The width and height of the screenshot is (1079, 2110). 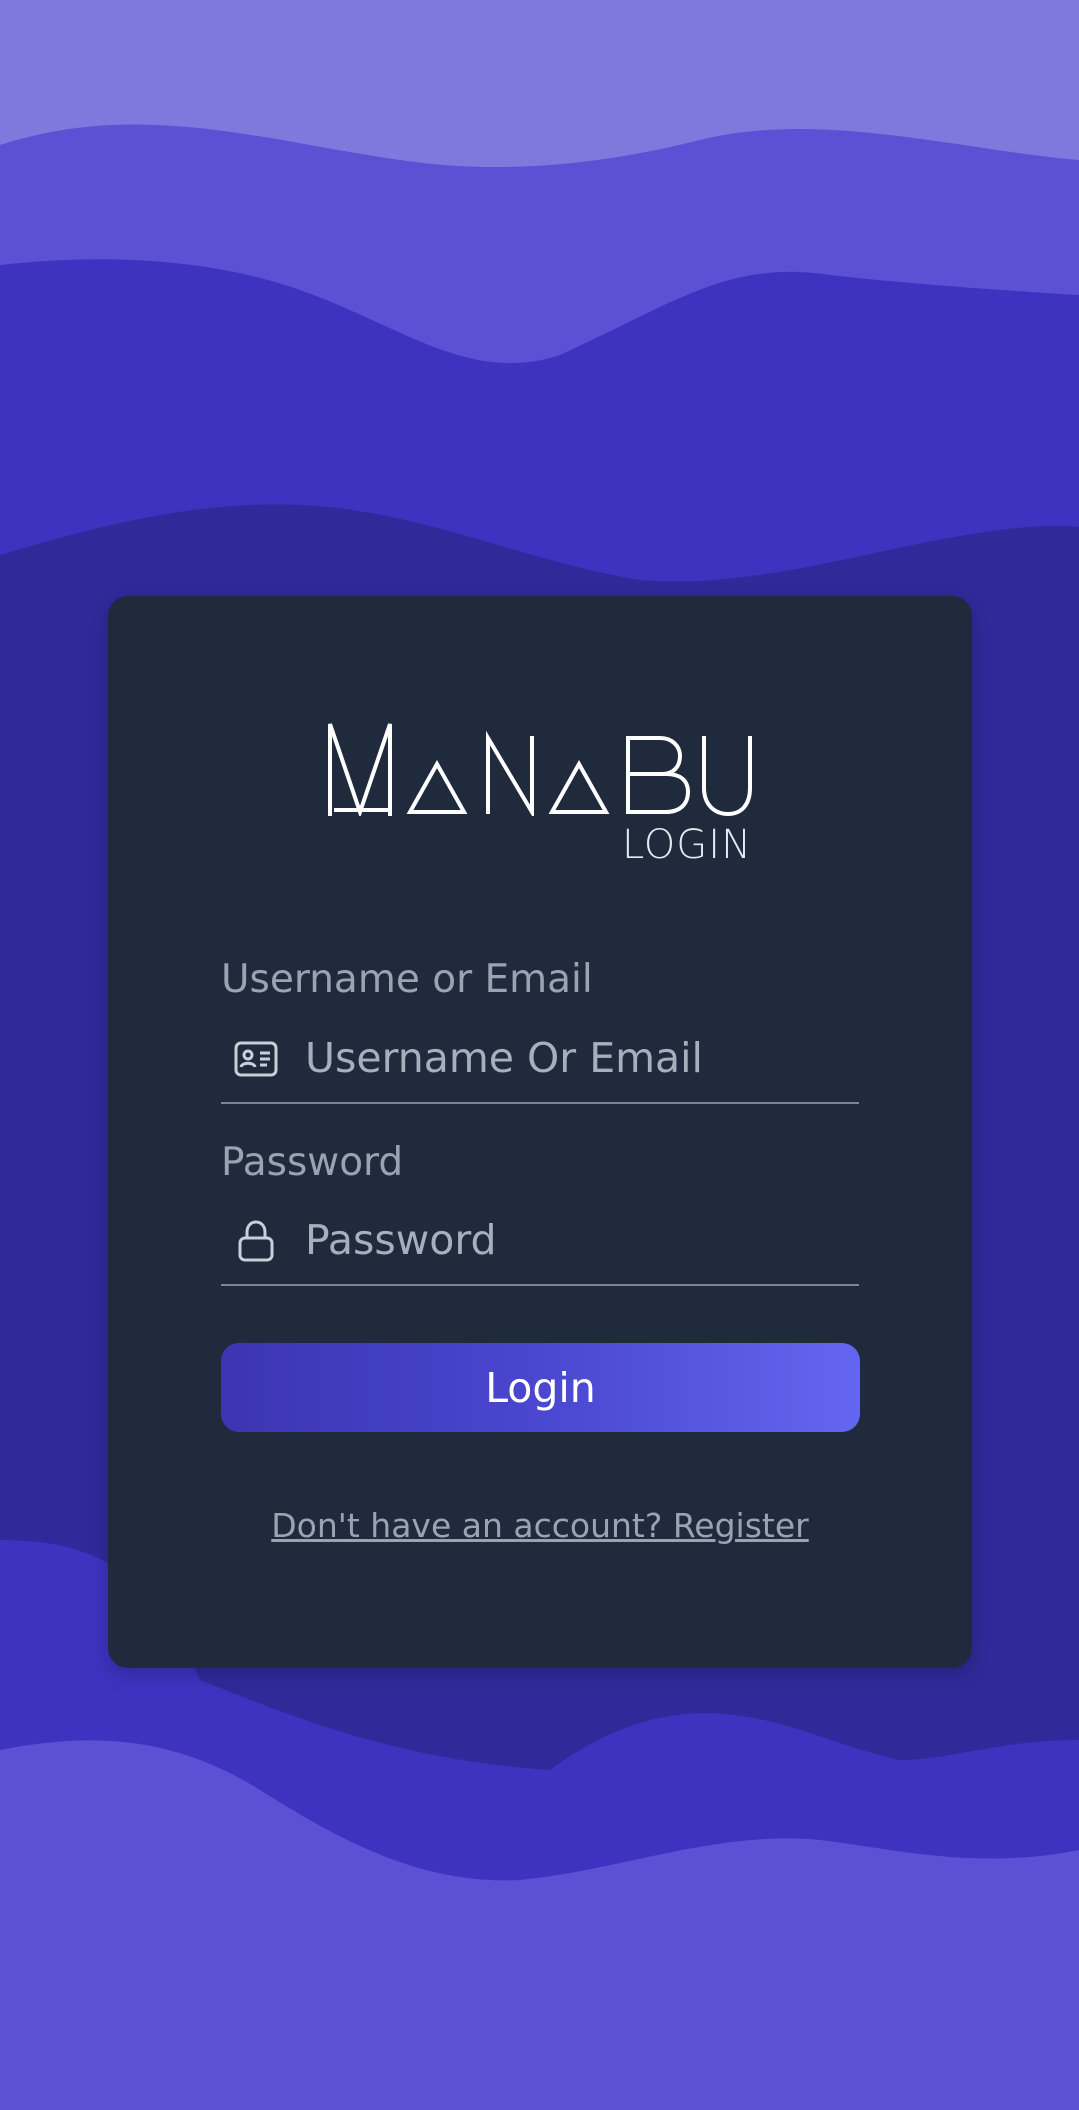 I want to click on logo: LOGIN, so click(x=540, y=797).